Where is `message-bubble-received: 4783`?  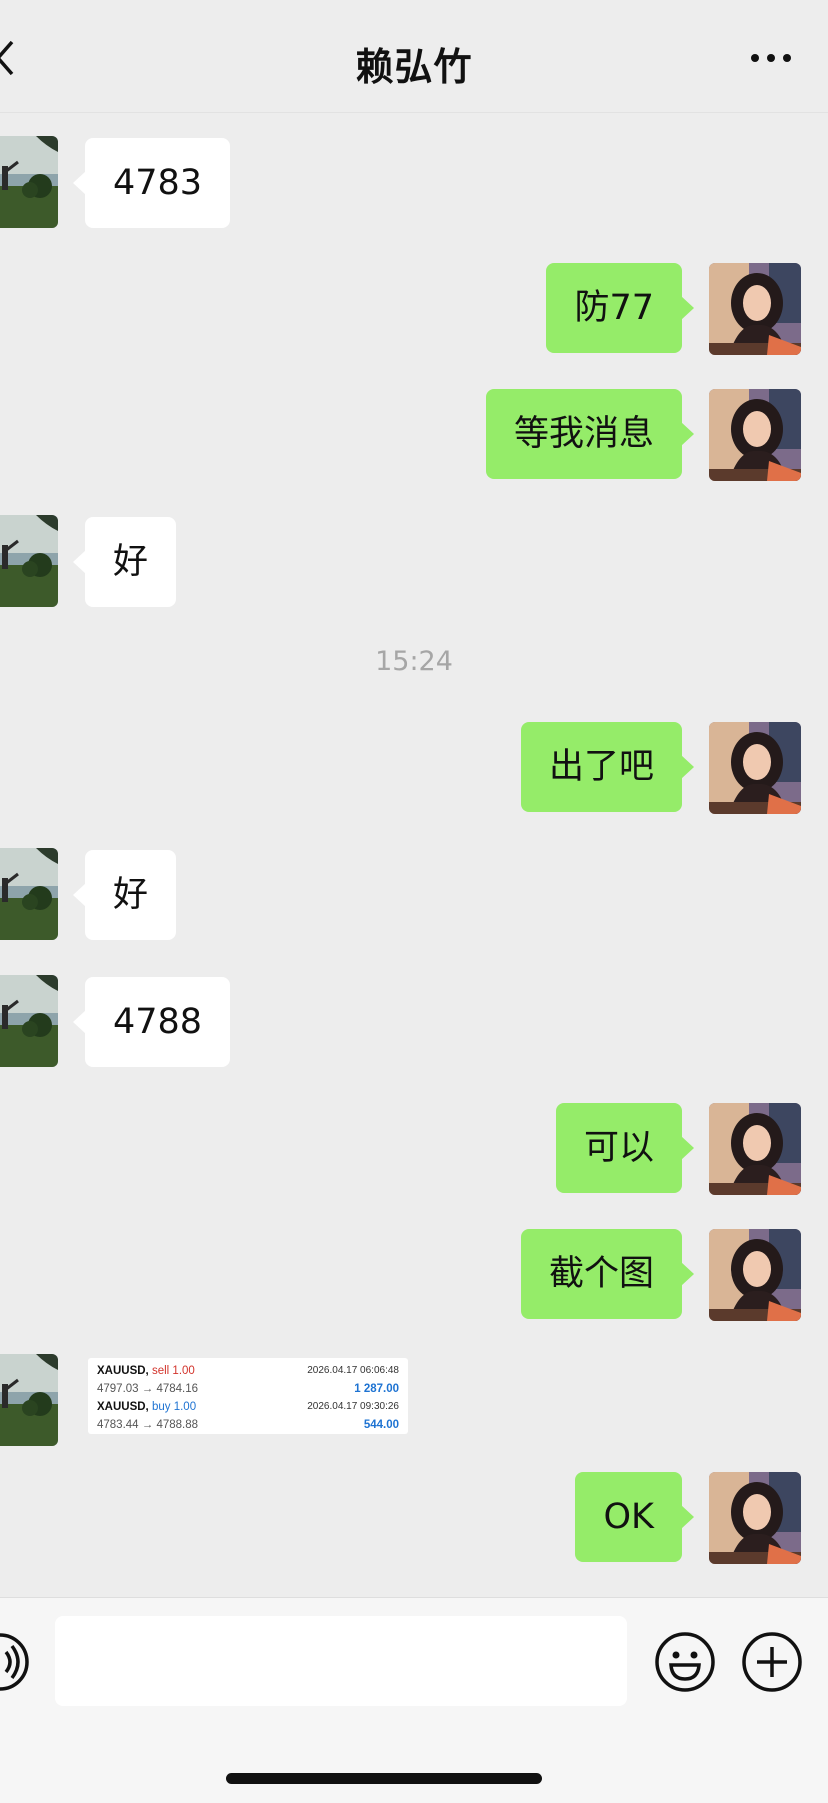 message-bubble-received: 4783 is located at coordinates (151, 183).